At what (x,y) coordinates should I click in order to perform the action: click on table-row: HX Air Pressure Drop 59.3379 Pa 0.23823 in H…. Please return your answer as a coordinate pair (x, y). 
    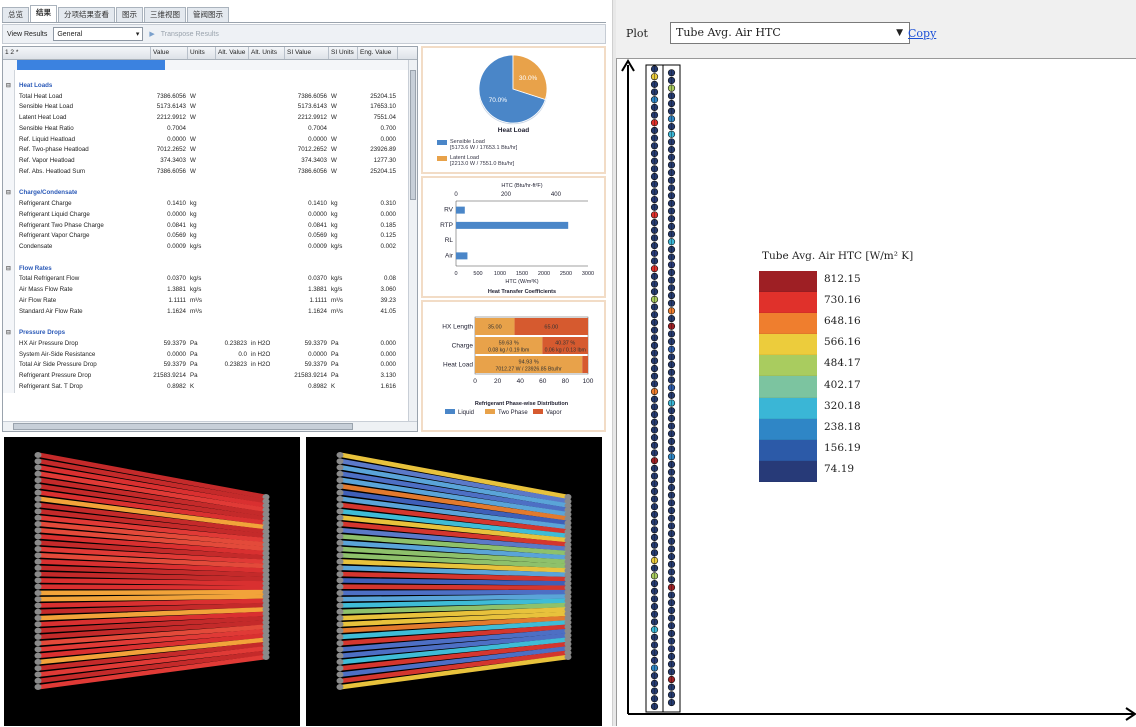
    Looking at the image, I should click on (205, 344).